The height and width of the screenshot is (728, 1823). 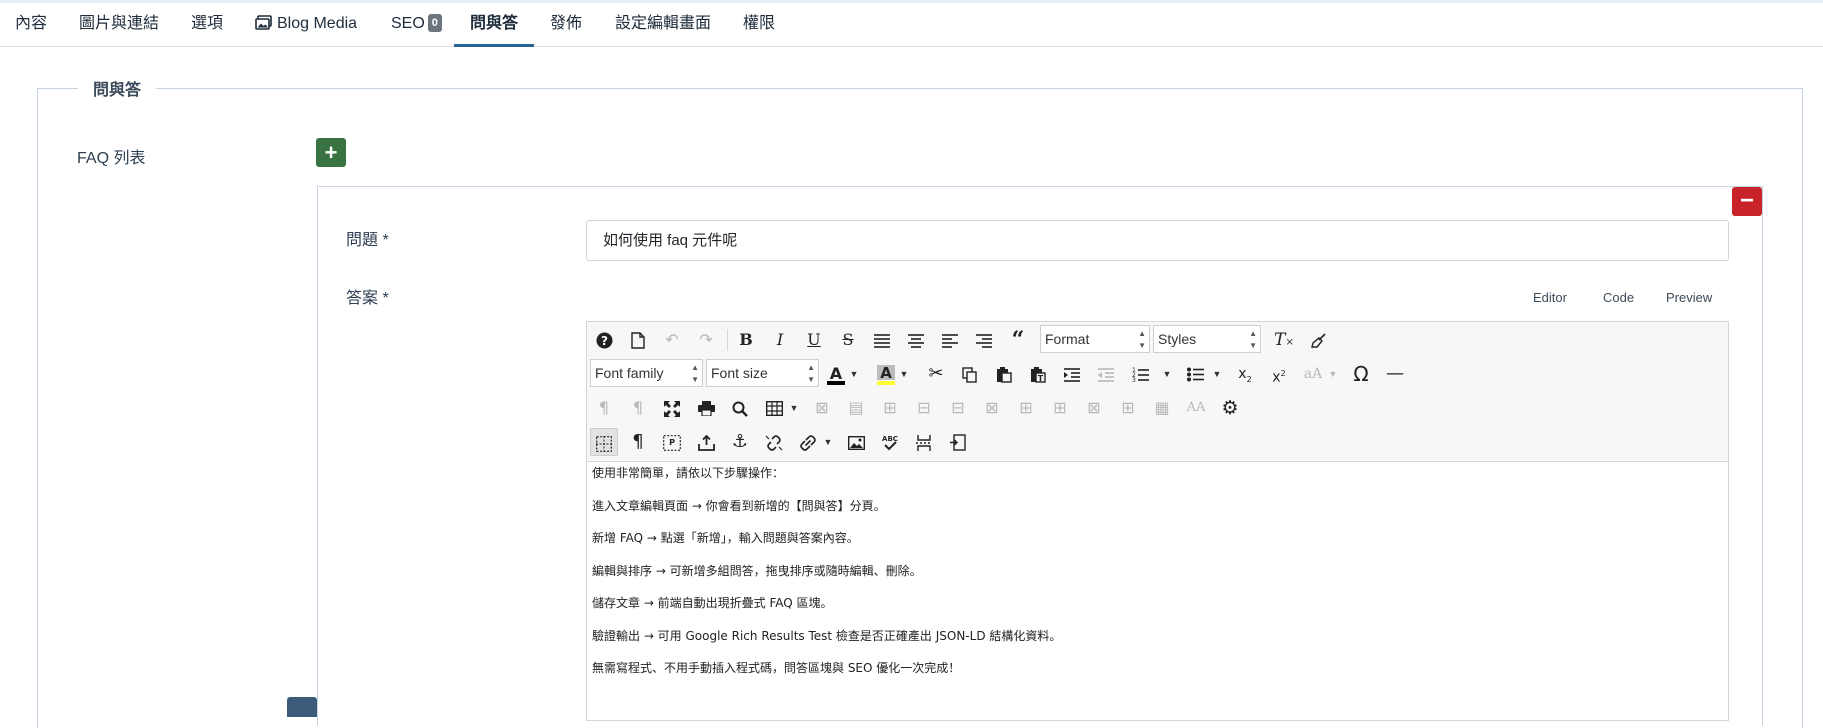 What do you see at coordinates (1279, 374) in the screenshot?
I see `superscript-icon: x2` at bounding box center [1279, 374].